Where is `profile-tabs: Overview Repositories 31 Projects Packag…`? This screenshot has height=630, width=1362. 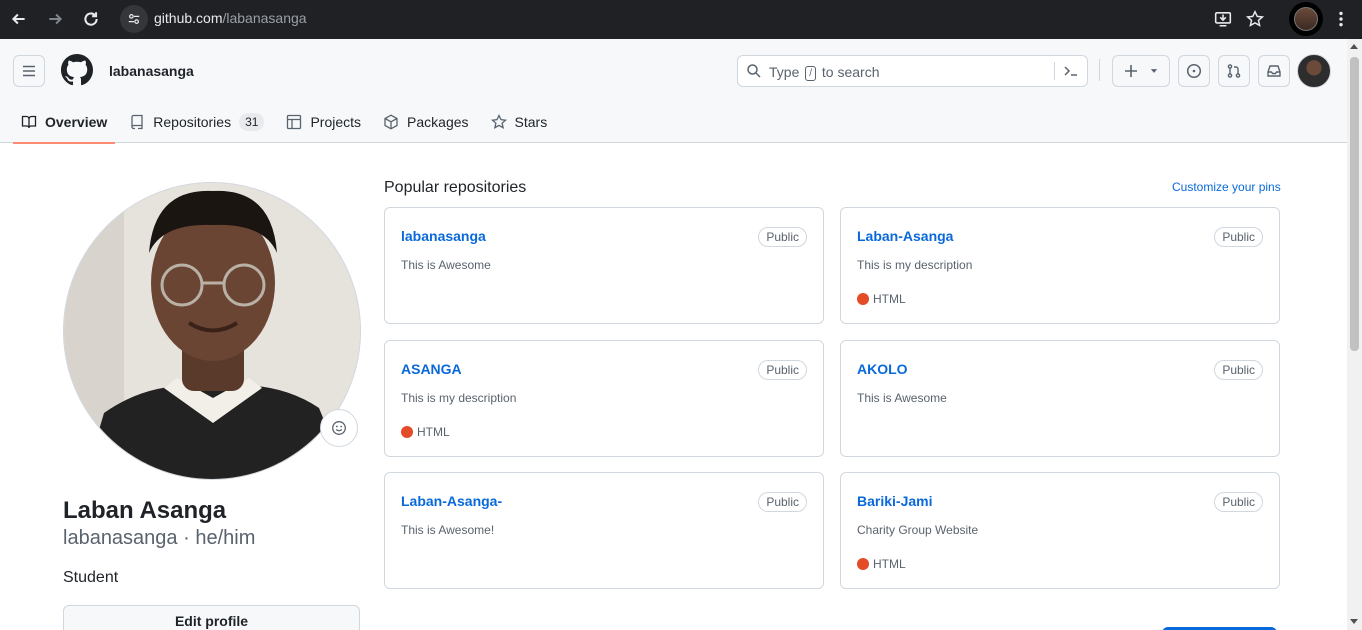
profile-tabs: Overview Repositories 31 Projects Packag… is located at coordinates (287, 122).